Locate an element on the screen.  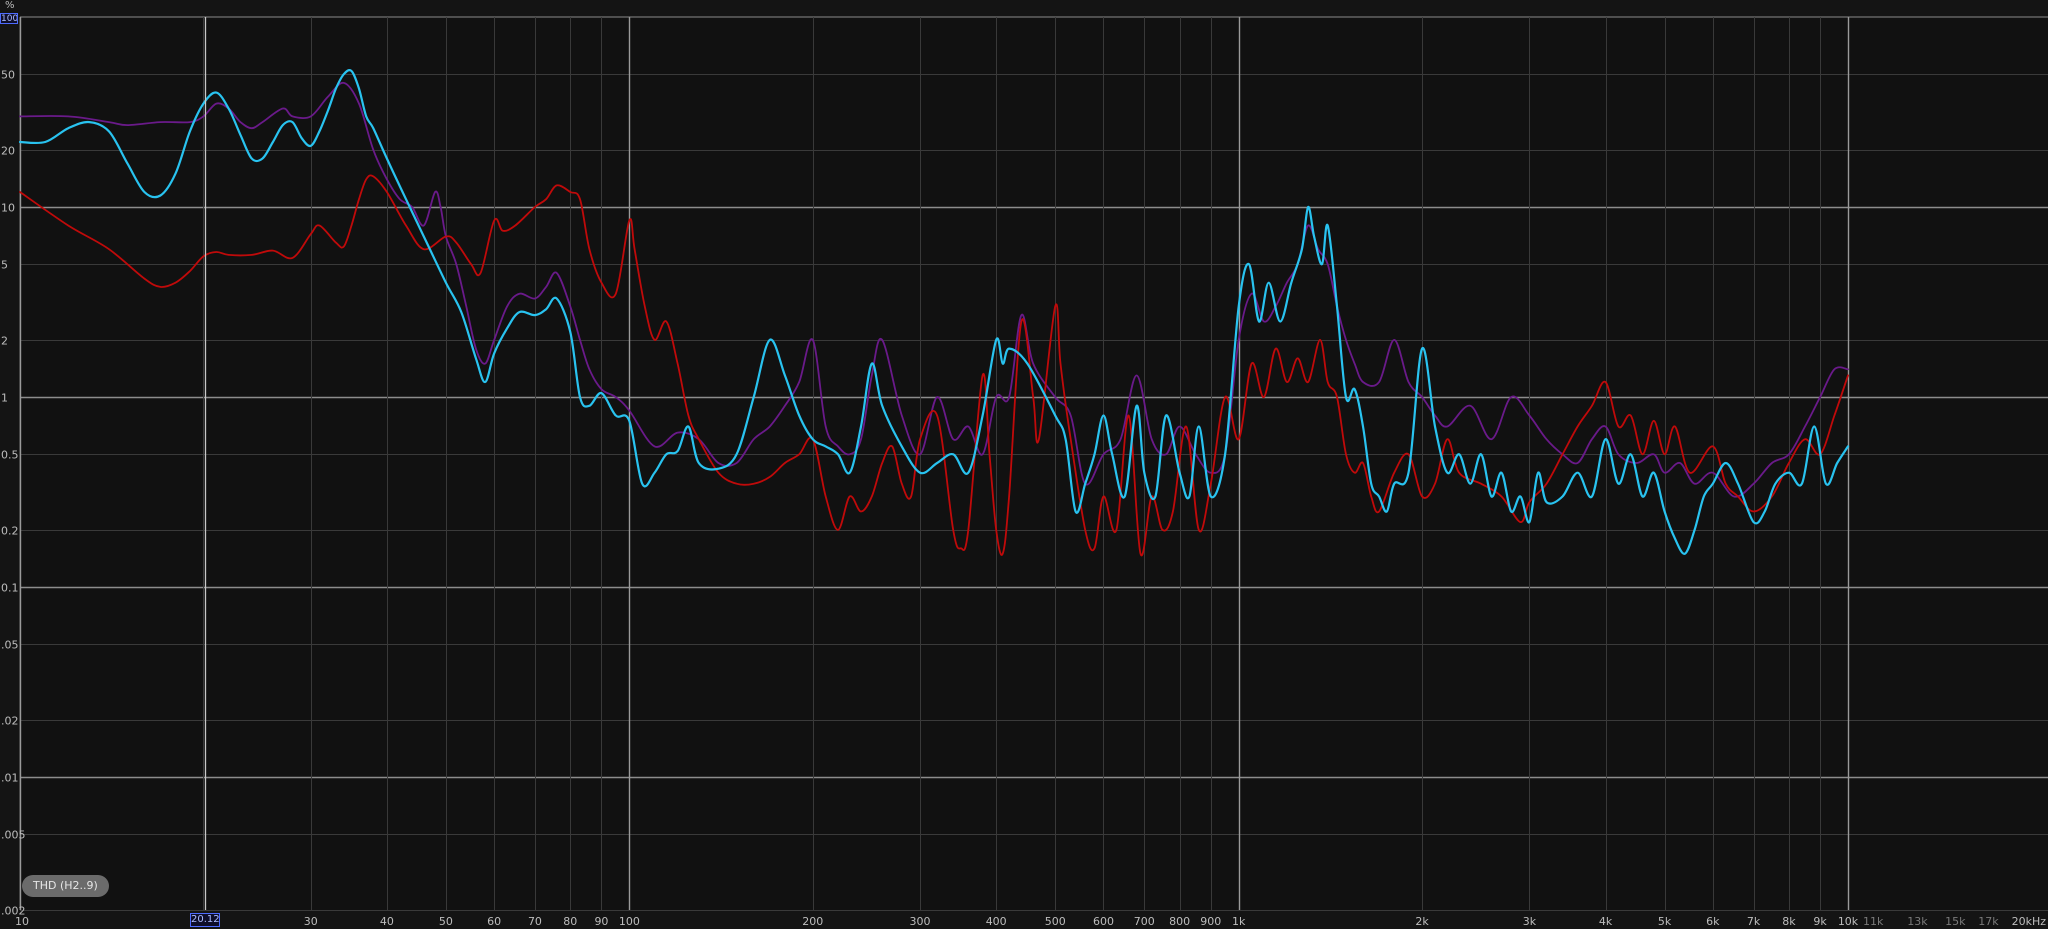
y-tick-label: 50 is located at coordinates (8, 75).